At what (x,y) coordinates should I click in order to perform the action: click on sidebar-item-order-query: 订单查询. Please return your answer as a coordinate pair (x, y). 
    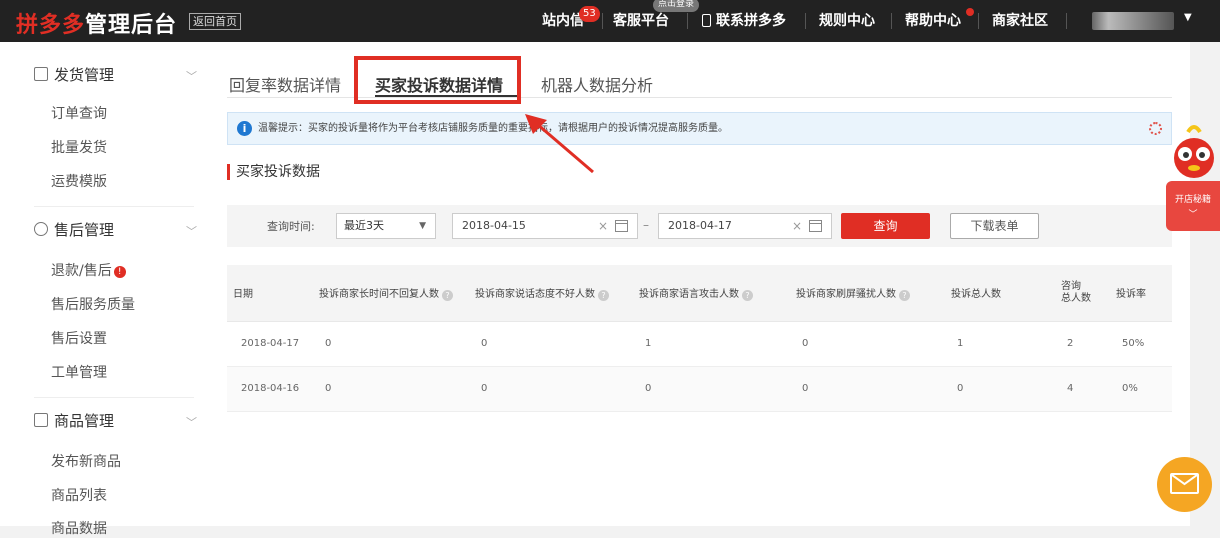
    Looking at the image, I should click on (79, 113).